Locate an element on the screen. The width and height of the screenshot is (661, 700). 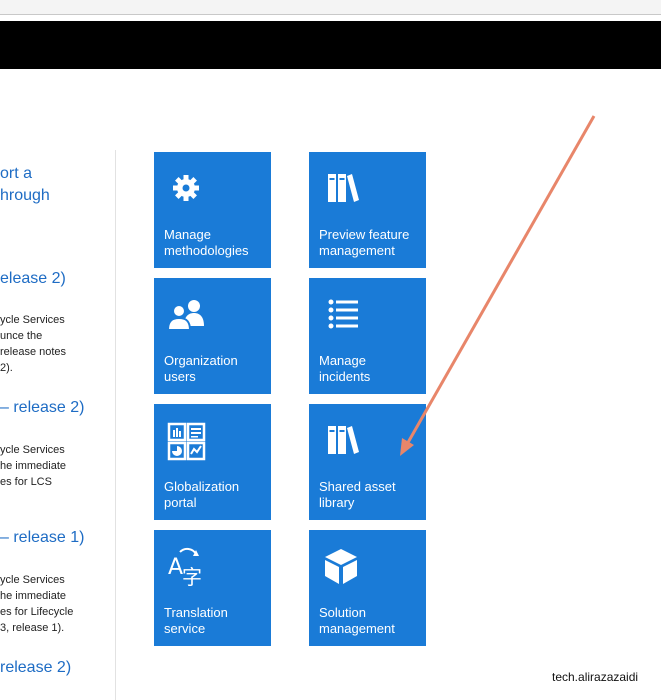
watermark-text: tech.alirazazaidi is located at coordinates (595, 677).